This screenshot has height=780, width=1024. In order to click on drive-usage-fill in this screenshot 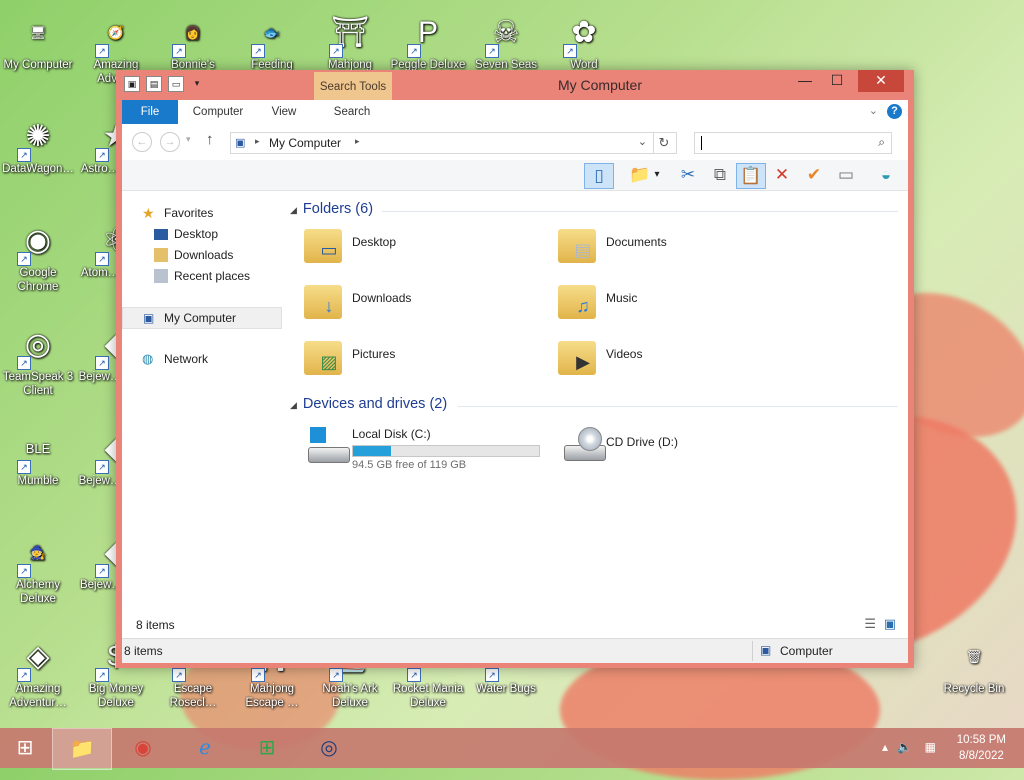, I will do `click(372, 451)`.